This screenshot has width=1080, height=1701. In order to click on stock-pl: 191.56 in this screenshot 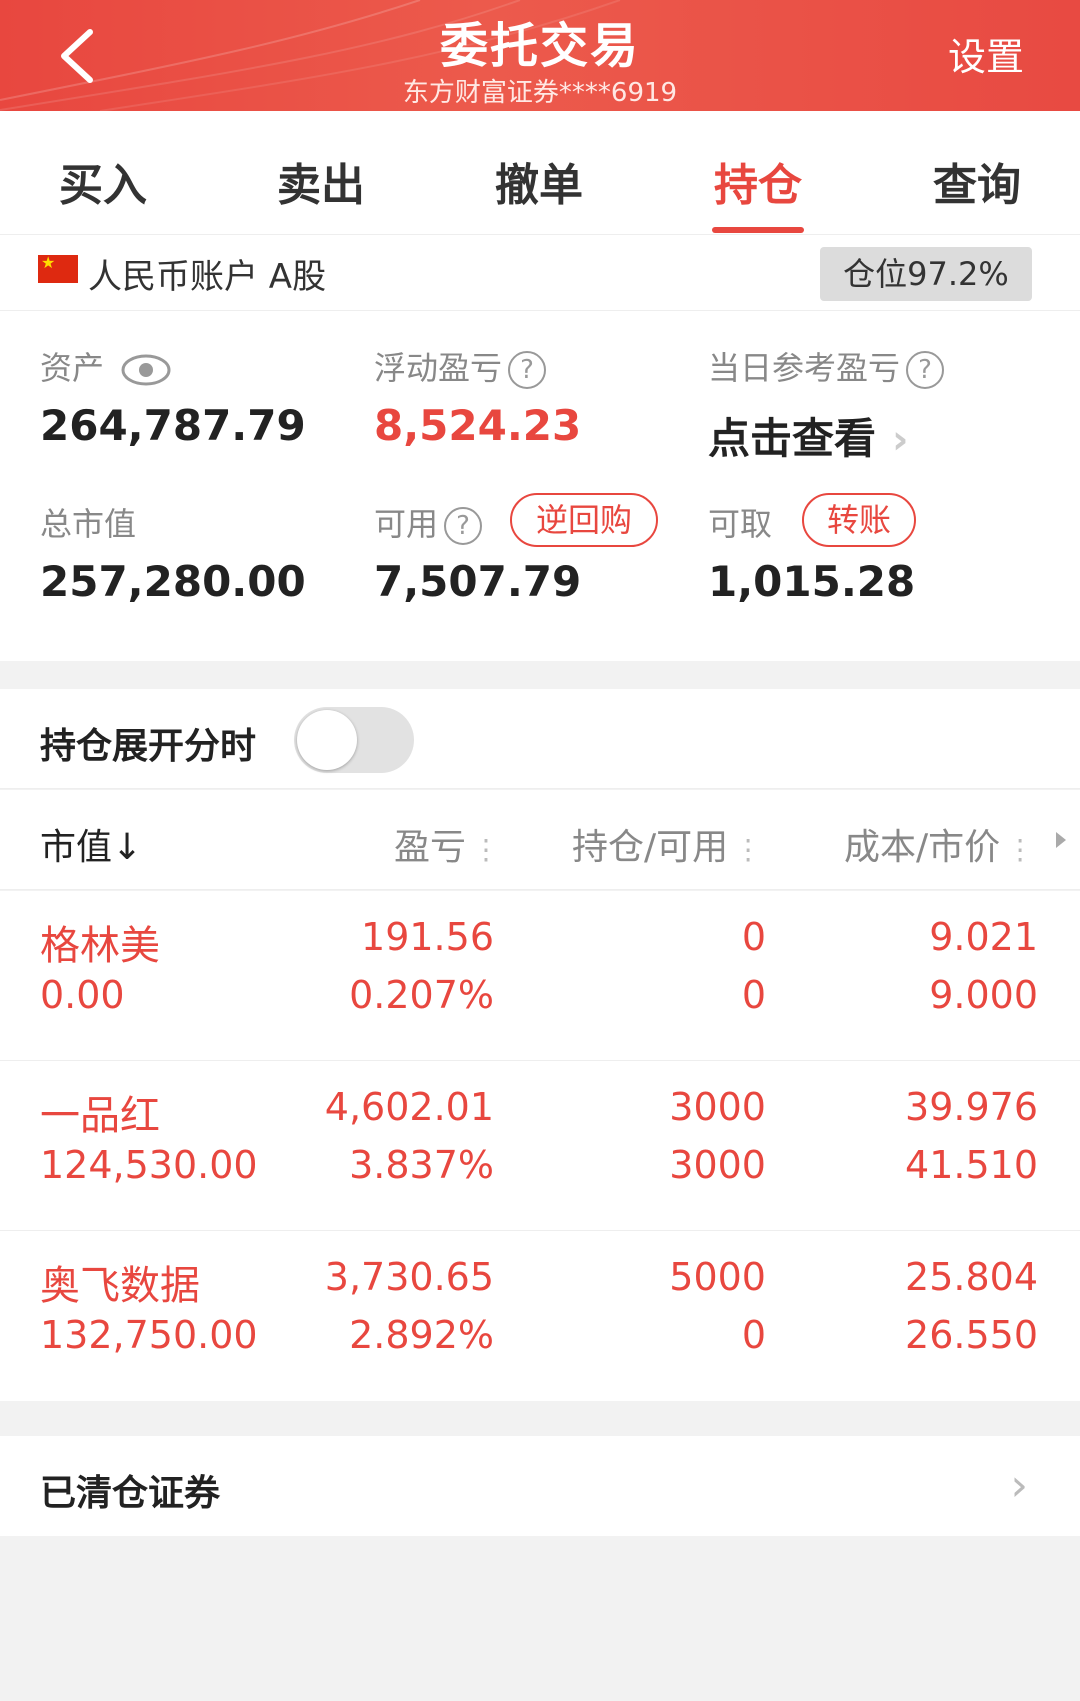, I will do `click(427, 937)`.